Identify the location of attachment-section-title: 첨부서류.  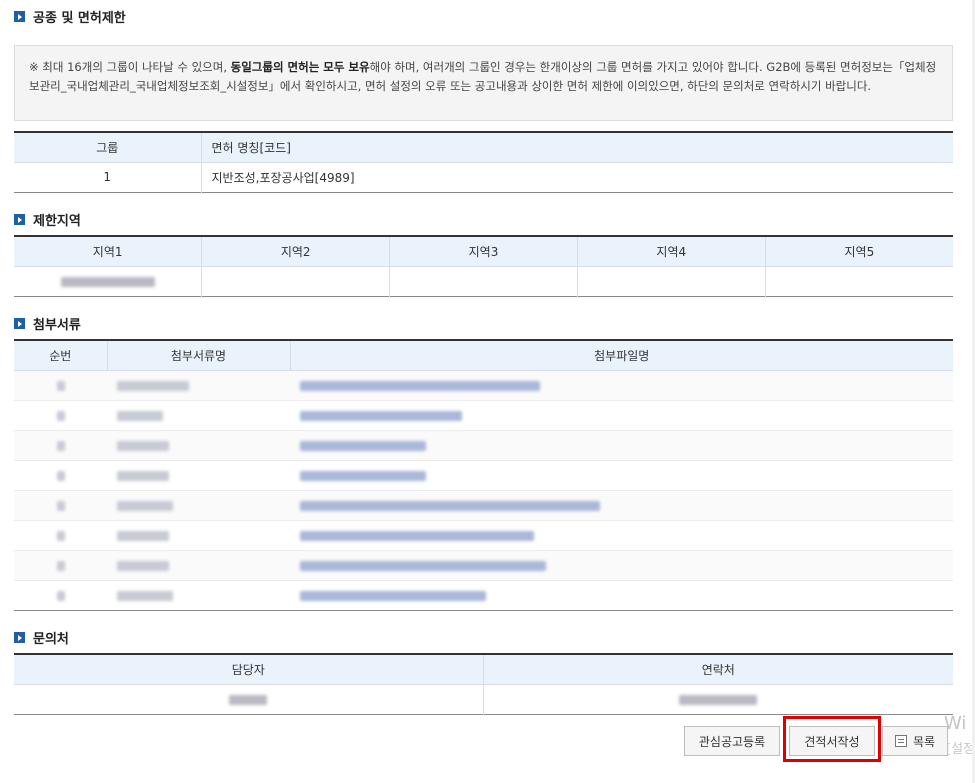
(47, 323).